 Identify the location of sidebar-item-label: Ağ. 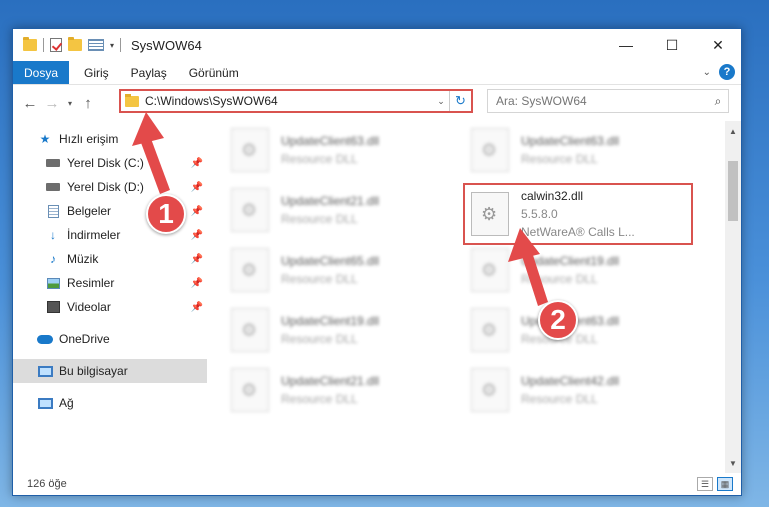
(66, 403).